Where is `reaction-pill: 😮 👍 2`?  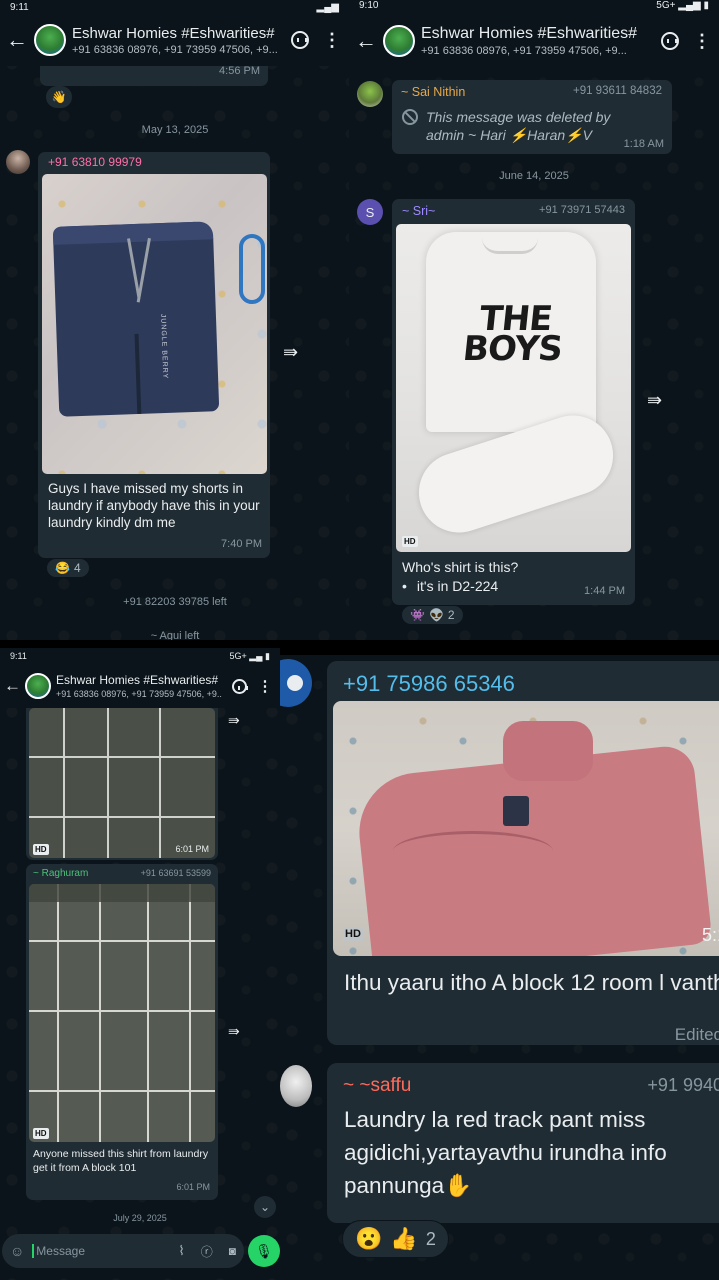 reaction-pill: 😮 👍 2 is located at coordinates (395, 1239).